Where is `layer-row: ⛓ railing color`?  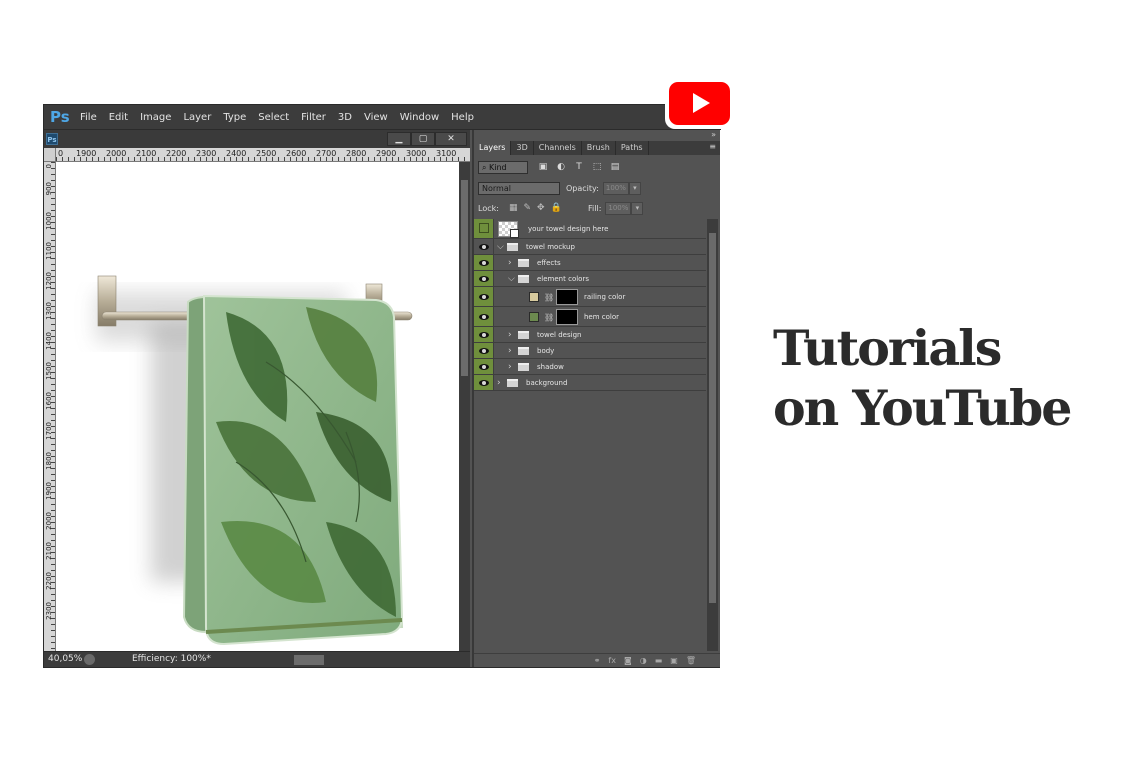 layer-row: ⛓ railing color is located at coordinates (590, 297).